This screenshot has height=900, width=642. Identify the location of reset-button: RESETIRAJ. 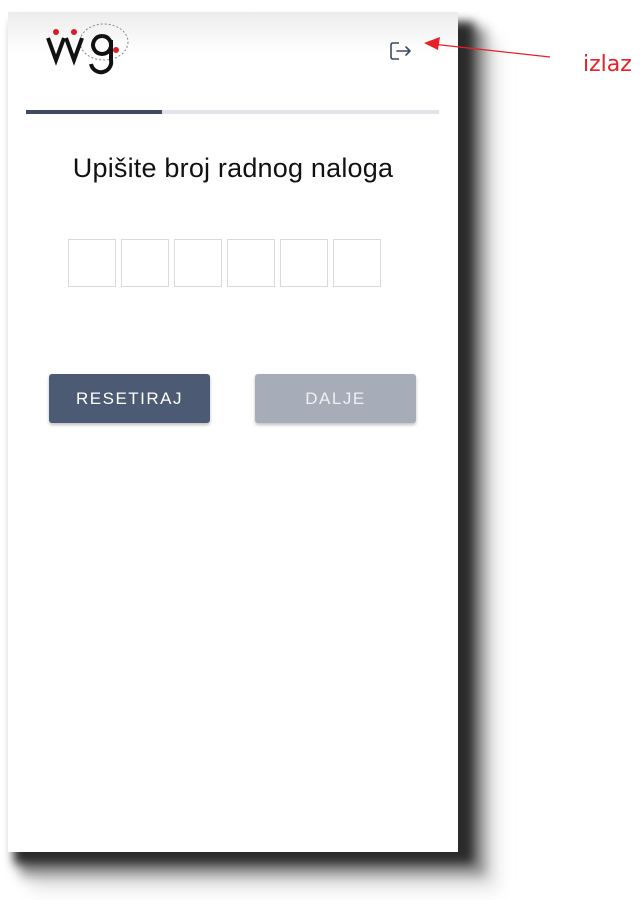
(129, 398).